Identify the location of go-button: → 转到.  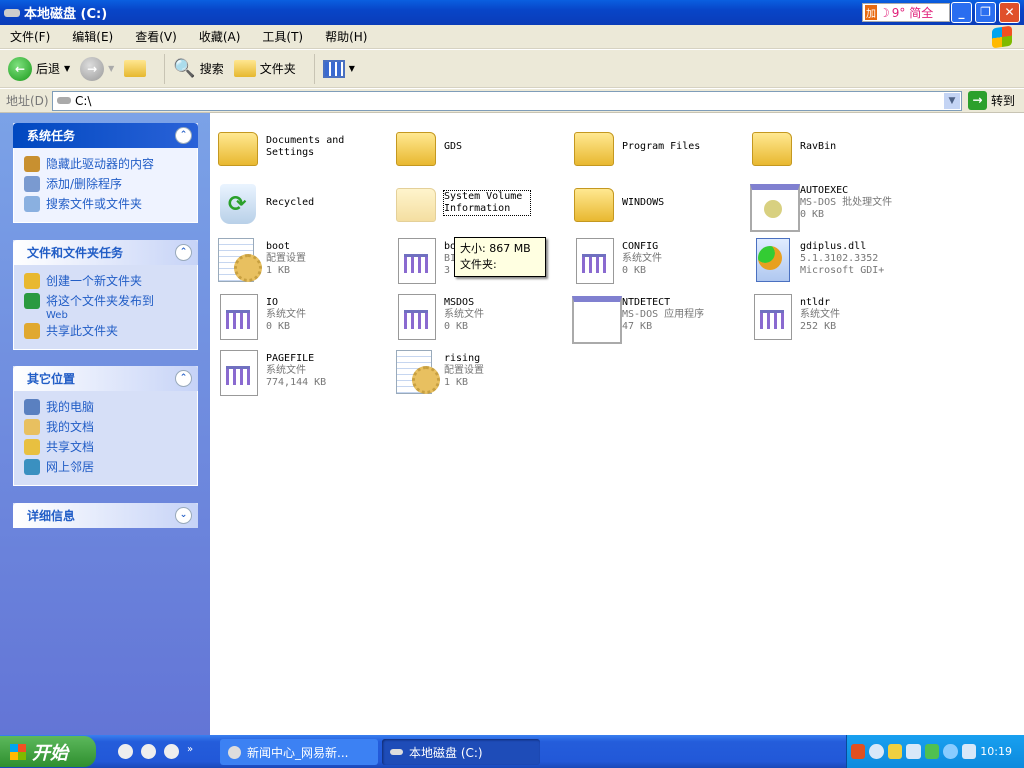
(991, 100).